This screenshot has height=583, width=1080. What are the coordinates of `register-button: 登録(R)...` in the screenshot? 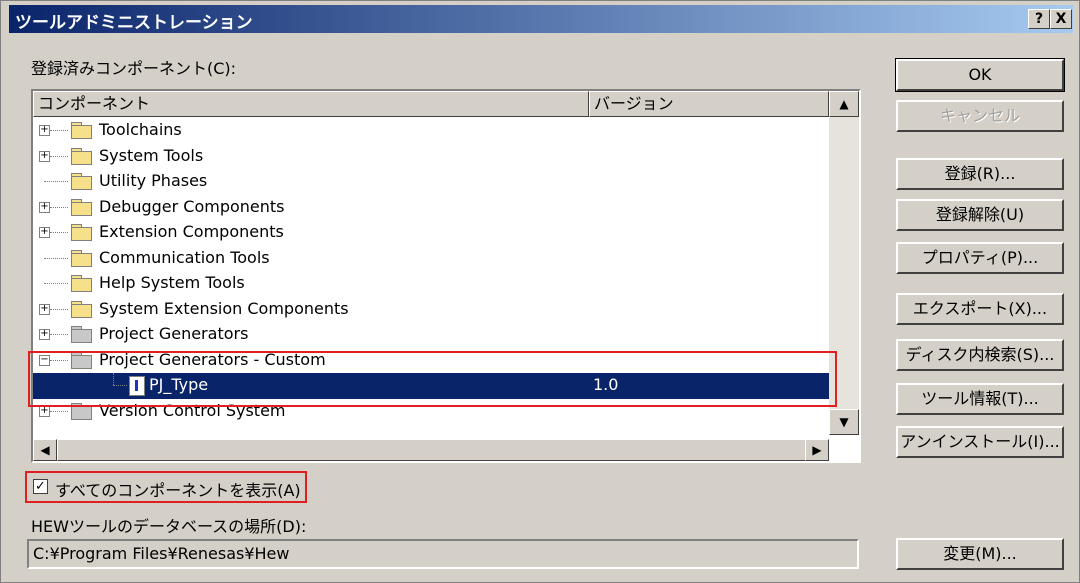 It's located at (980, 174).